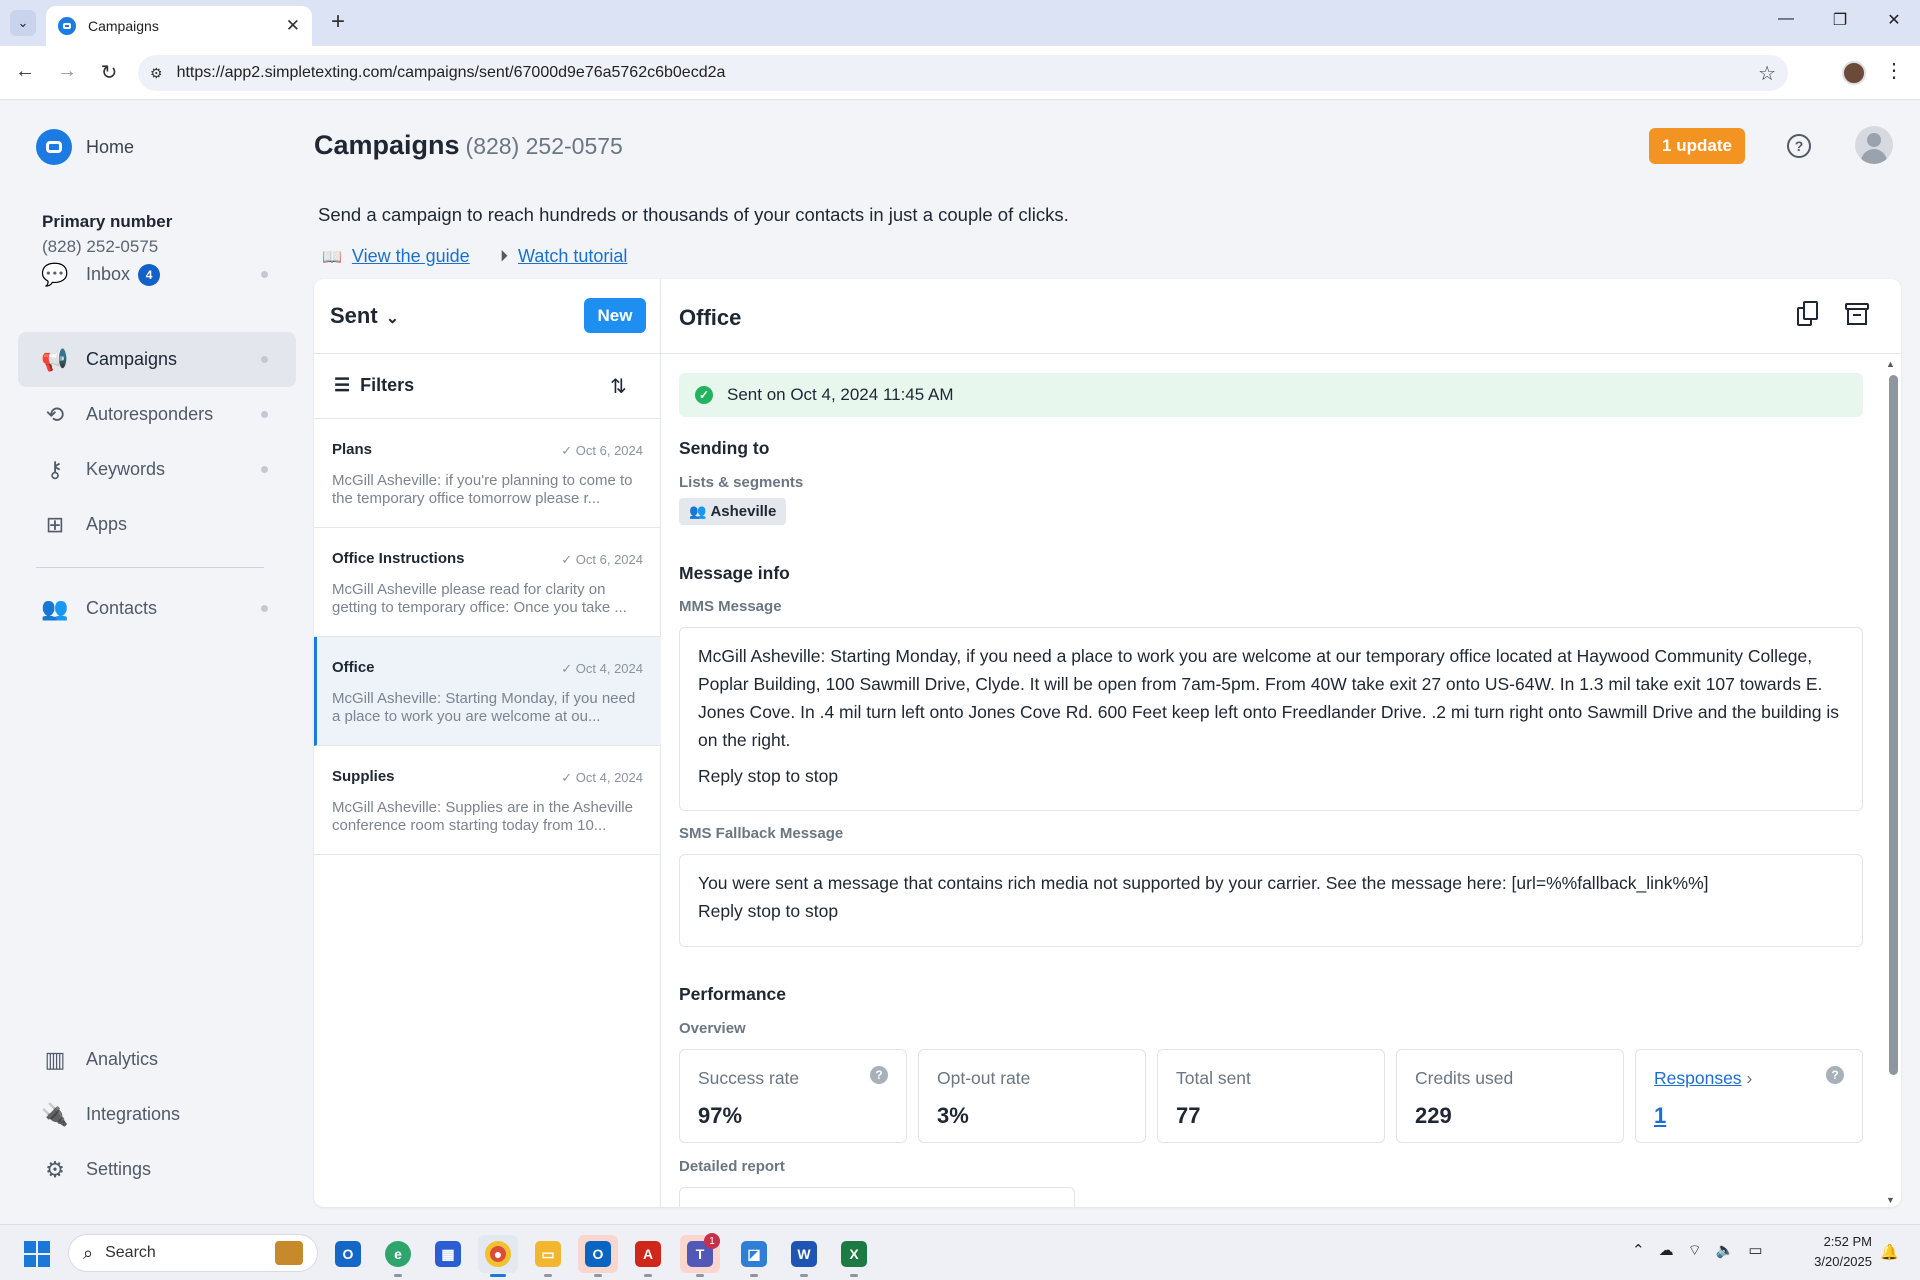  I want to click on watch-tutorial-link: Watch tutorial, so click(572, 256).